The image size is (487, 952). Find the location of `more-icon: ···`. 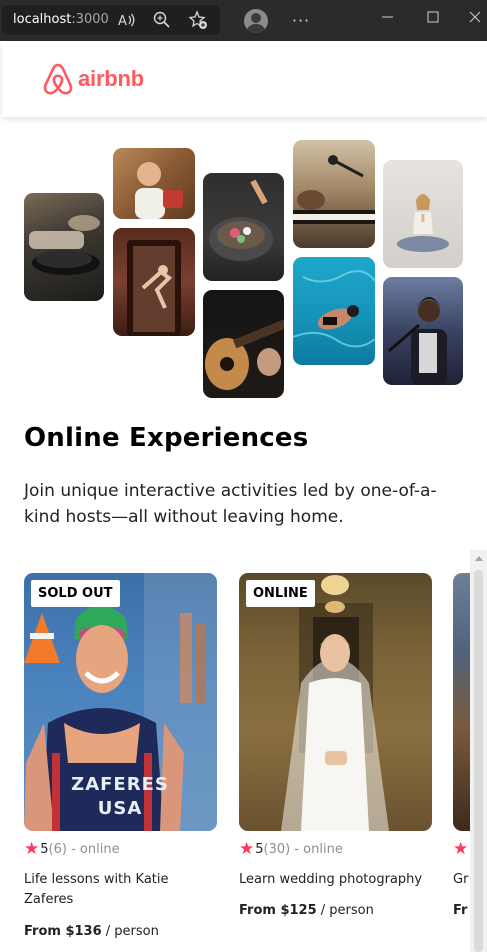

more-icon: ··· is located at coordinates (301, 20).